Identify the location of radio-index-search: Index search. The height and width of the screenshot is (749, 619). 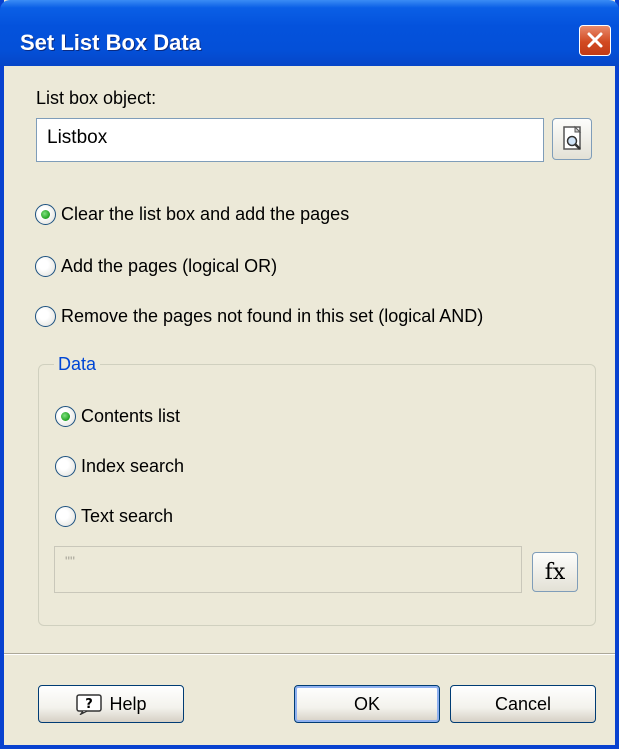
(119, 466).